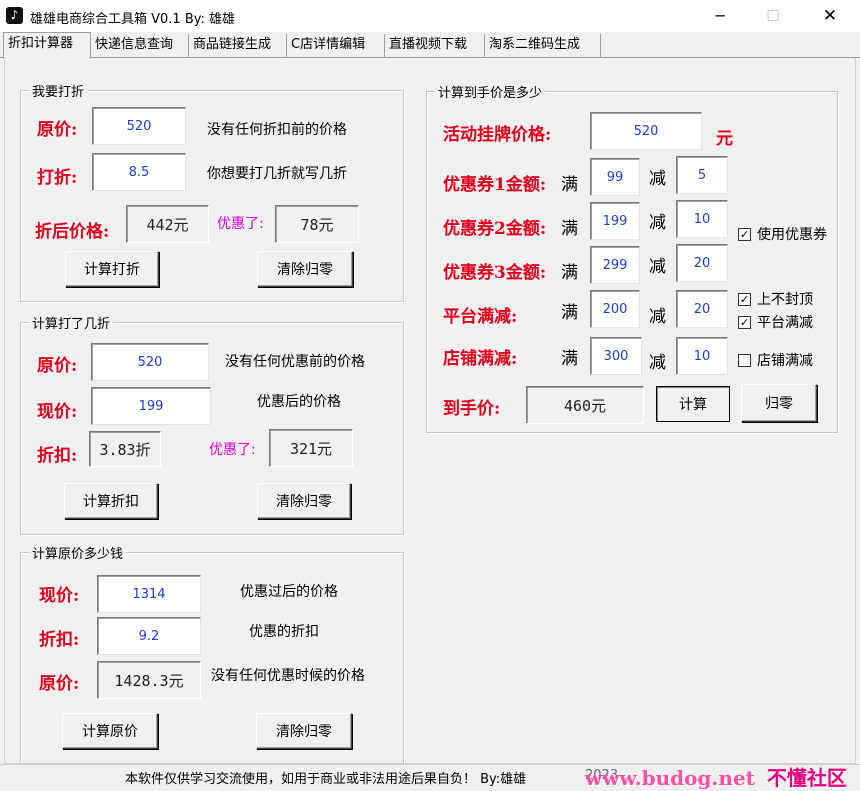 The image size is (860, 791). What do you see at coordinates (472, 409) in the screenshot?
I see `final-price-label: 到手价:` at bounding box center [472, 409].